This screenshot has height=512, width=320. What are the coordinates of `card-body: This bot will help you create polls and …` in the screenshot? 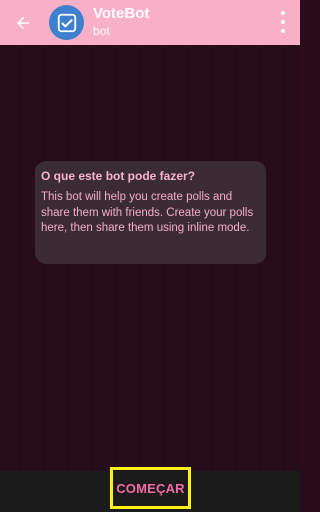 It's located at (147, 212).